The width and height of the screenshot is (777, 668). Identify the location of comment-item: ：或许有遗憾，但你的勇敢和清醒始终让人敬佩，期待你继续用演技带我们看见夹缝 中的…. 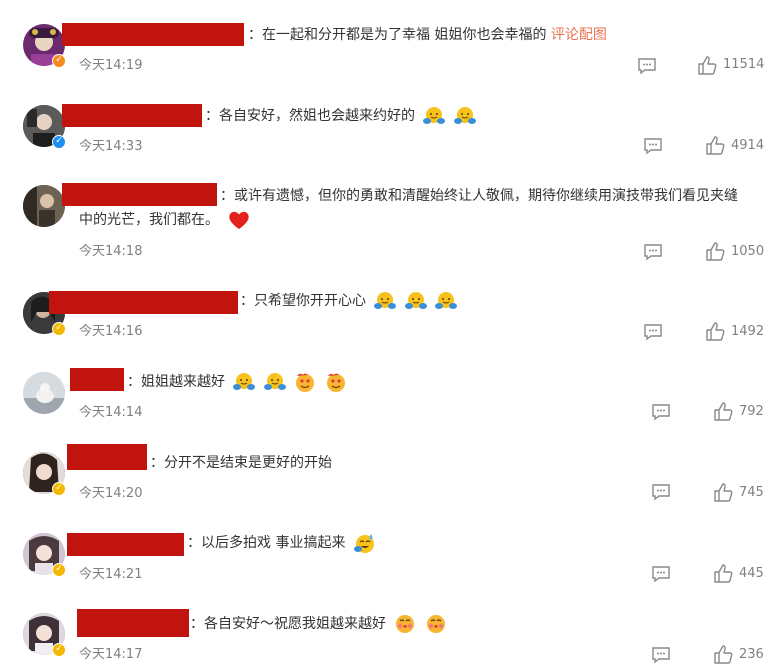
(388, 226).